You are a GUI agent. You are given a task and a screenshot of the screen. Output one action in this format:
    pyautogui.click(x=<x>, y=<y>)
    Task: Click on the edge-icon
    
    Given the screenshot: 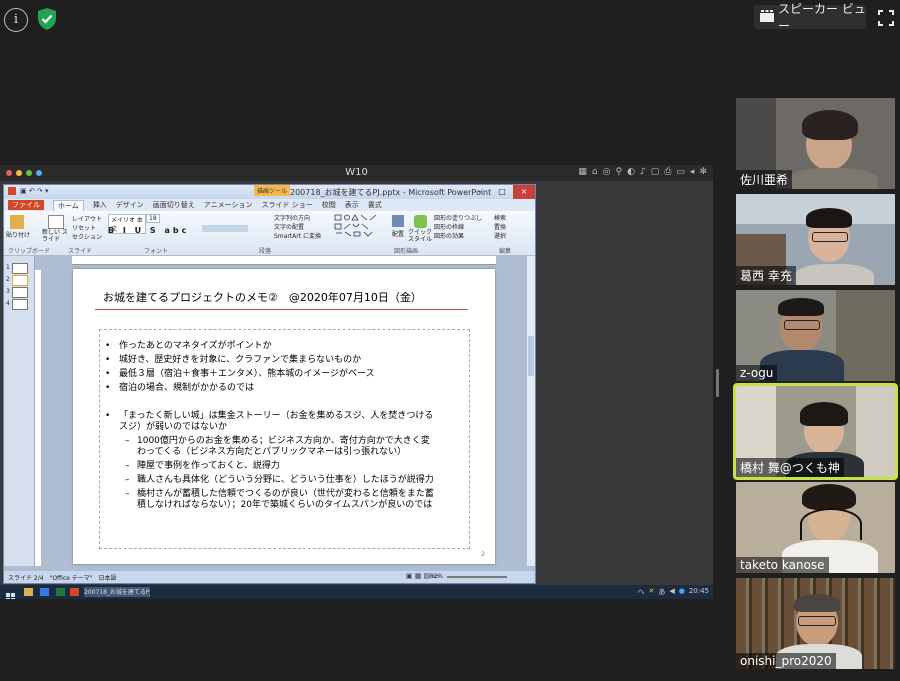 What is the action you would take?
    pyautogui.click(x=44, y=592)
    